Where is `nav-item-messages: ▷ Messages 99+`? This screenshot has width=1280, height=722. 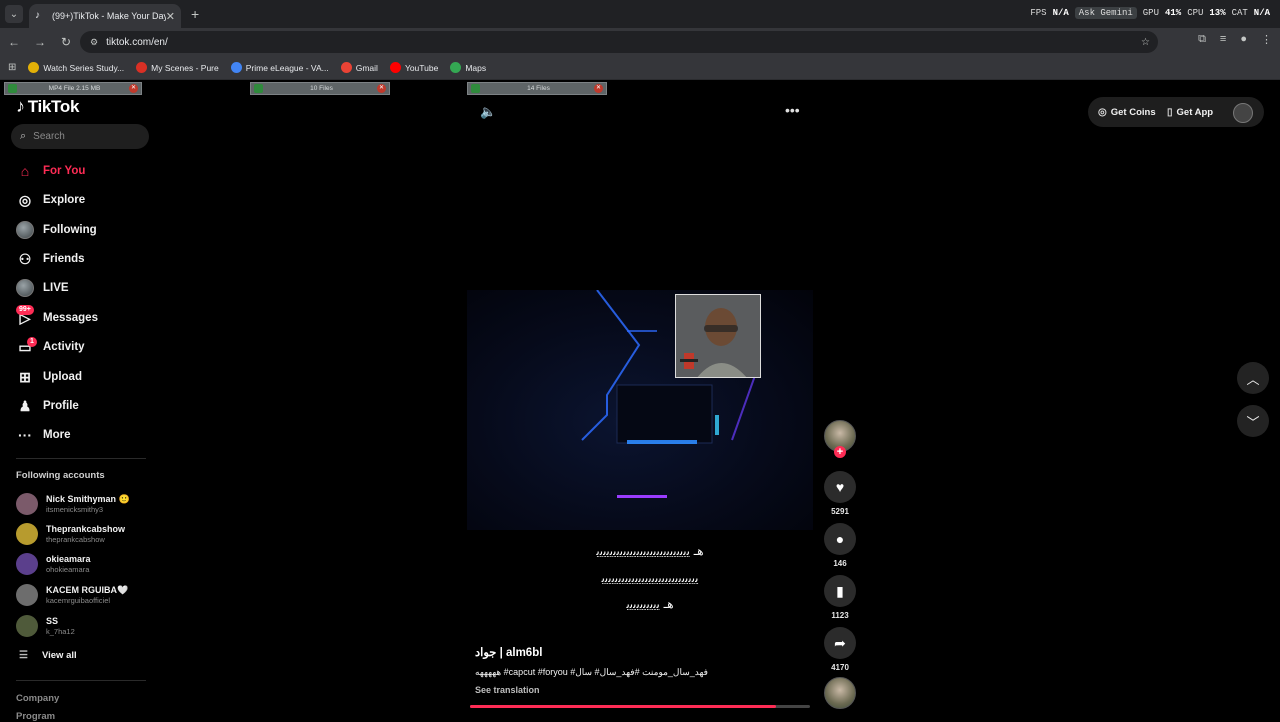 nav-item-messages: ▷ Messages 99+ is located at coordinates (57, 317).